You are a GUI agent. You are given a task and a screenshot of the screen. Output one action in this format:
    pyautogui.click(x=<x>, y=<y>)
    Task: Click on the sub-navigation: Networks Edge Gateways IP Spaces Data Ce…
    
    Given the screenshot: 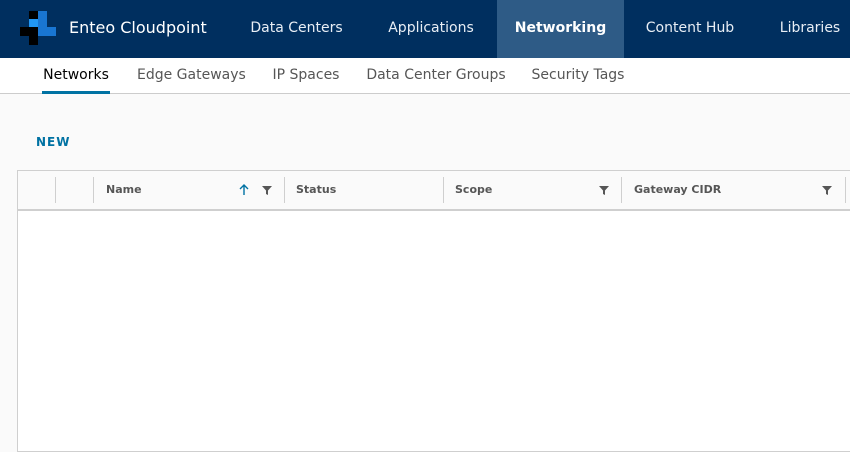 What is the action you would take?
    pyautogui.click(x=425, y=76)
    